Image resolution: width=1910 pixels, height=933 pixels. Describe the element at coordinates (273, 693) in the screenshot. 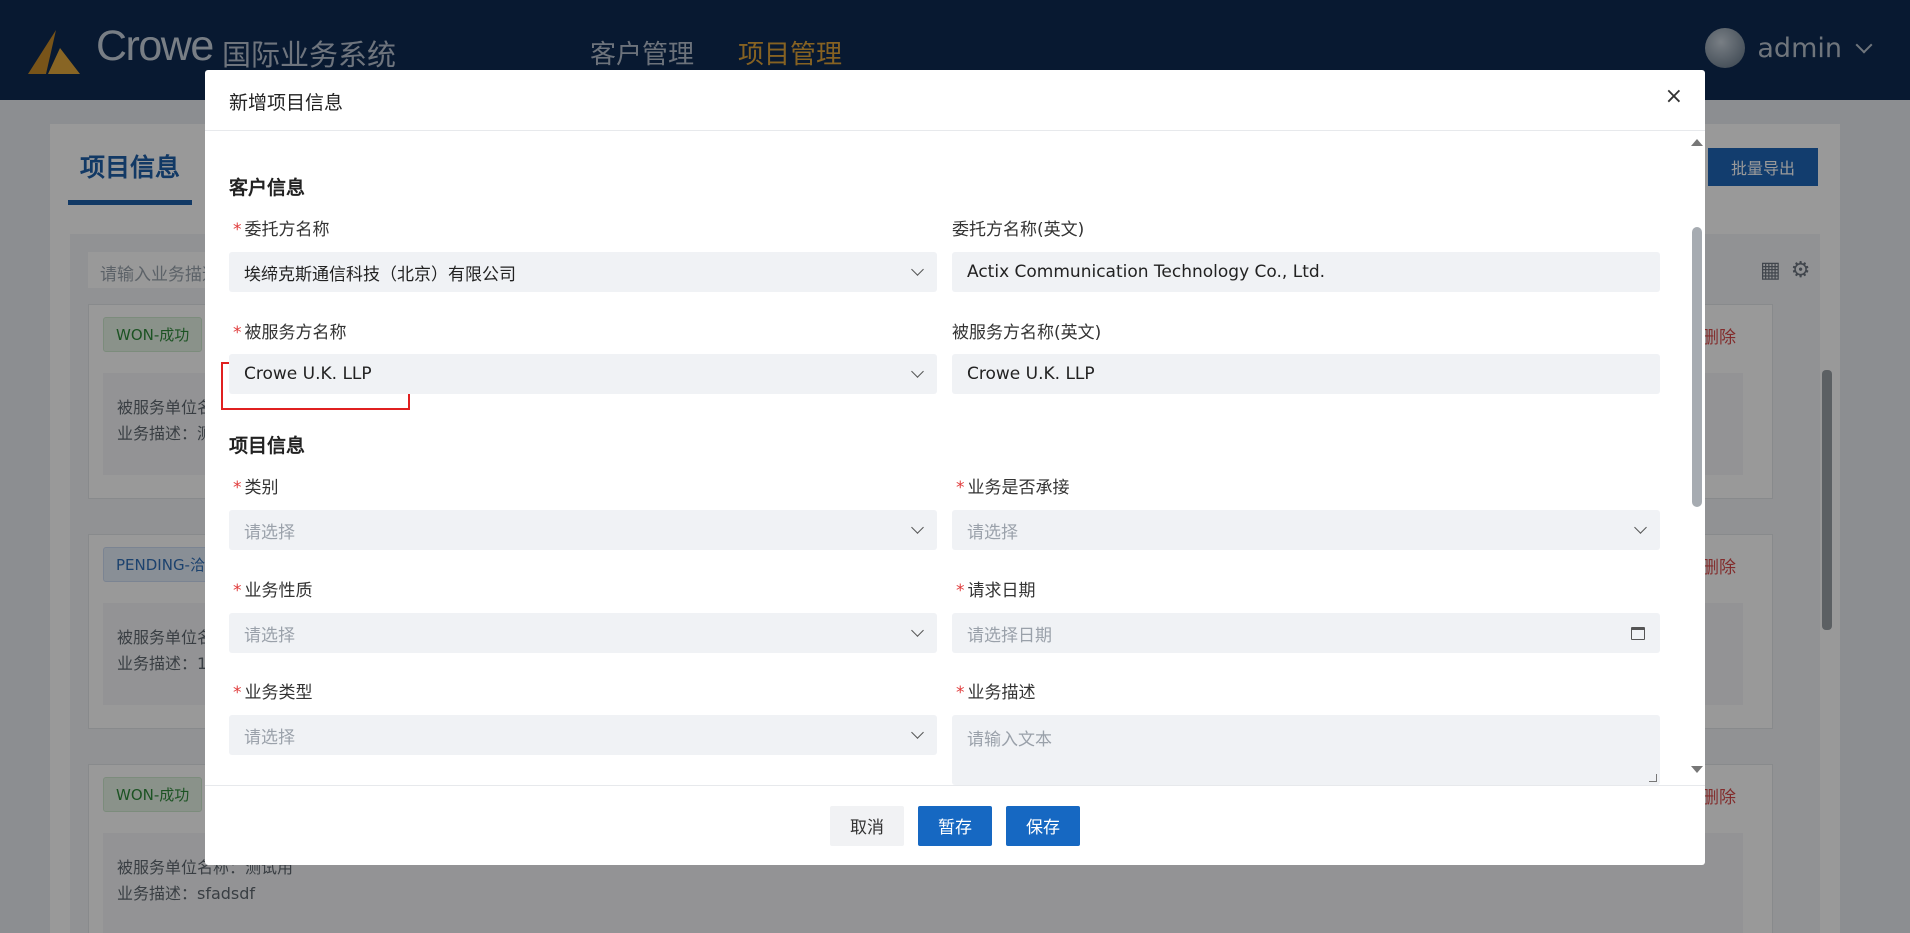

I see `type-label: * 业务类型` at that location.